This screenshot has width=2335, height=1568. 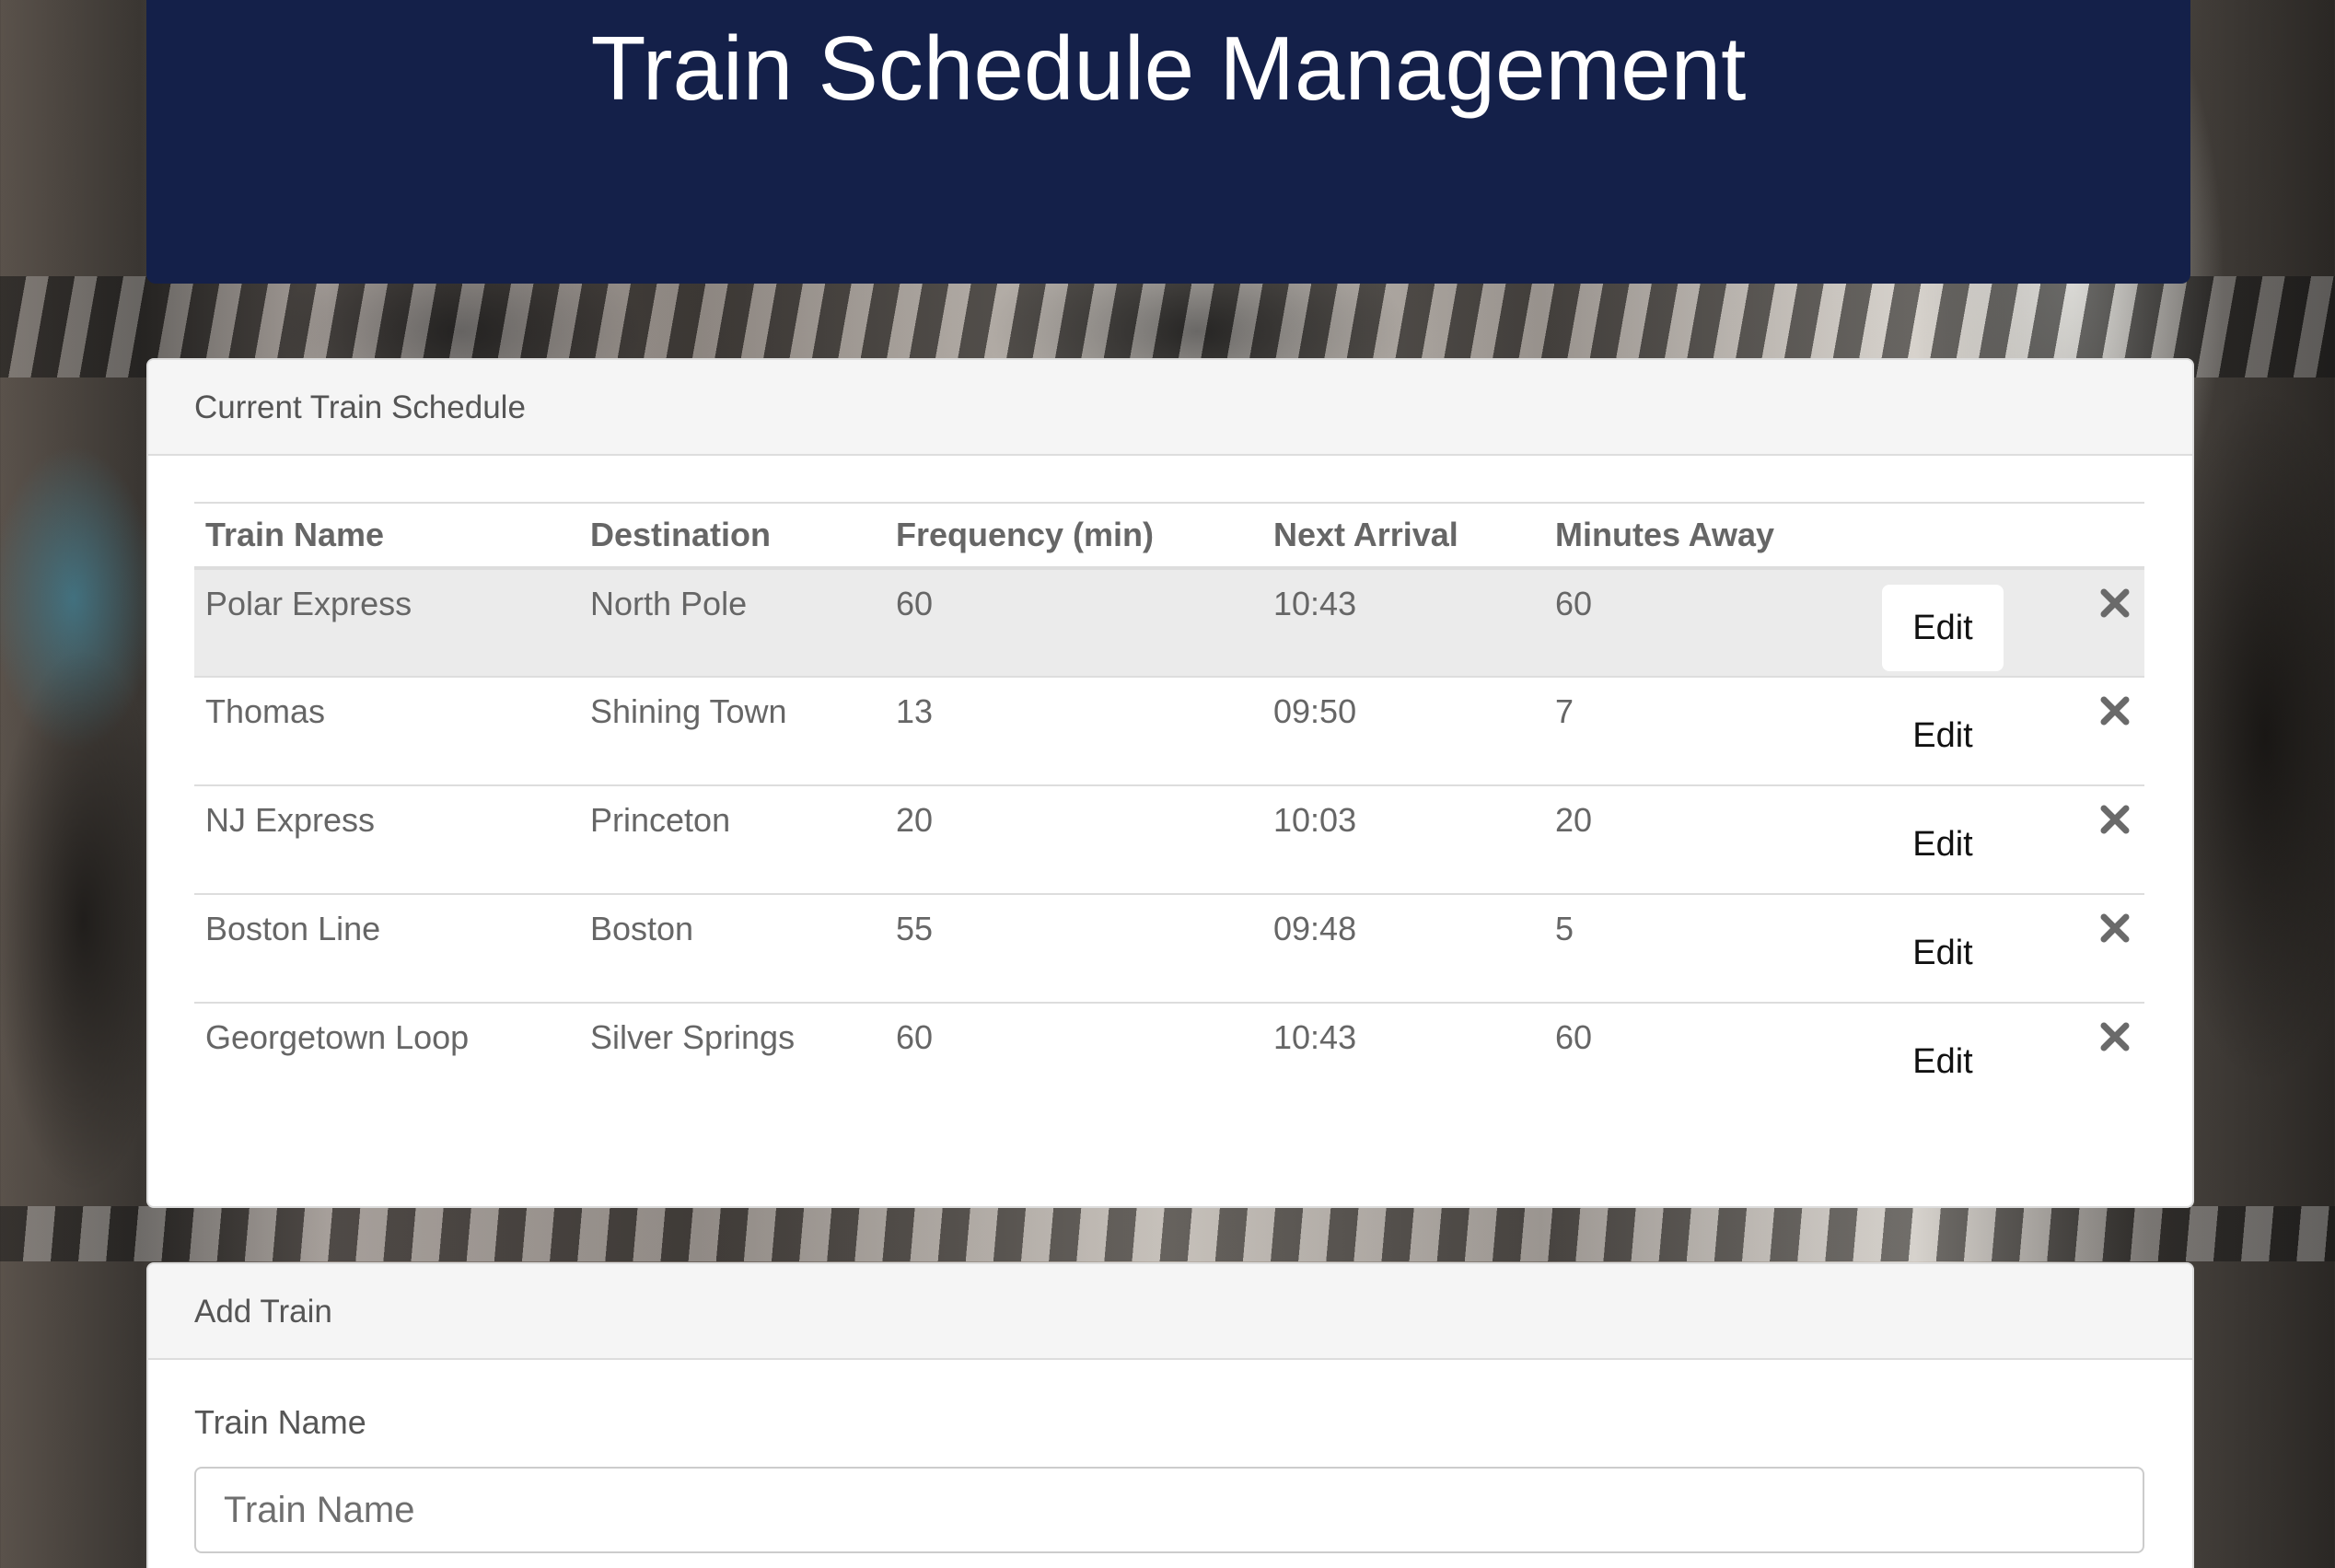 What do you see at coordinates (1707, 536) in the screenshot?
I see `column-header-minutes-away: Minutes Away` at bounding box center [1707, 536].